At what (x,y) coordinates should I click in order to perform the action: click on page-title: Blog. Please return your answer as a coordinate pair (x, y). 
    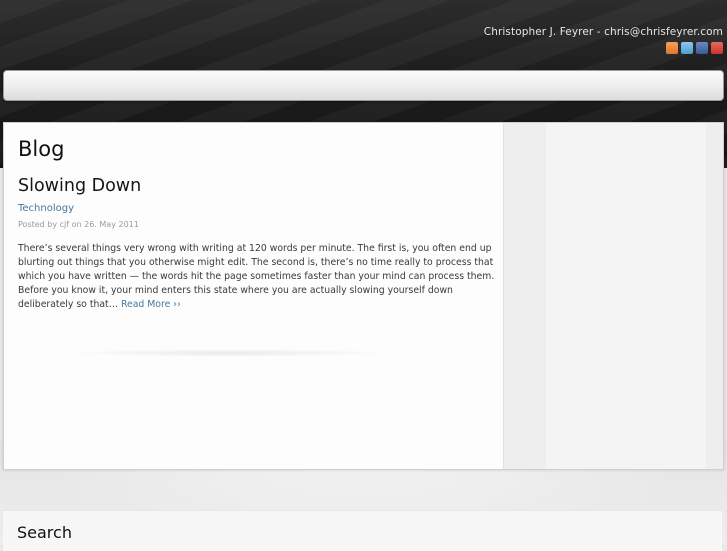
    Looking at the image, I should click on (41, 149).